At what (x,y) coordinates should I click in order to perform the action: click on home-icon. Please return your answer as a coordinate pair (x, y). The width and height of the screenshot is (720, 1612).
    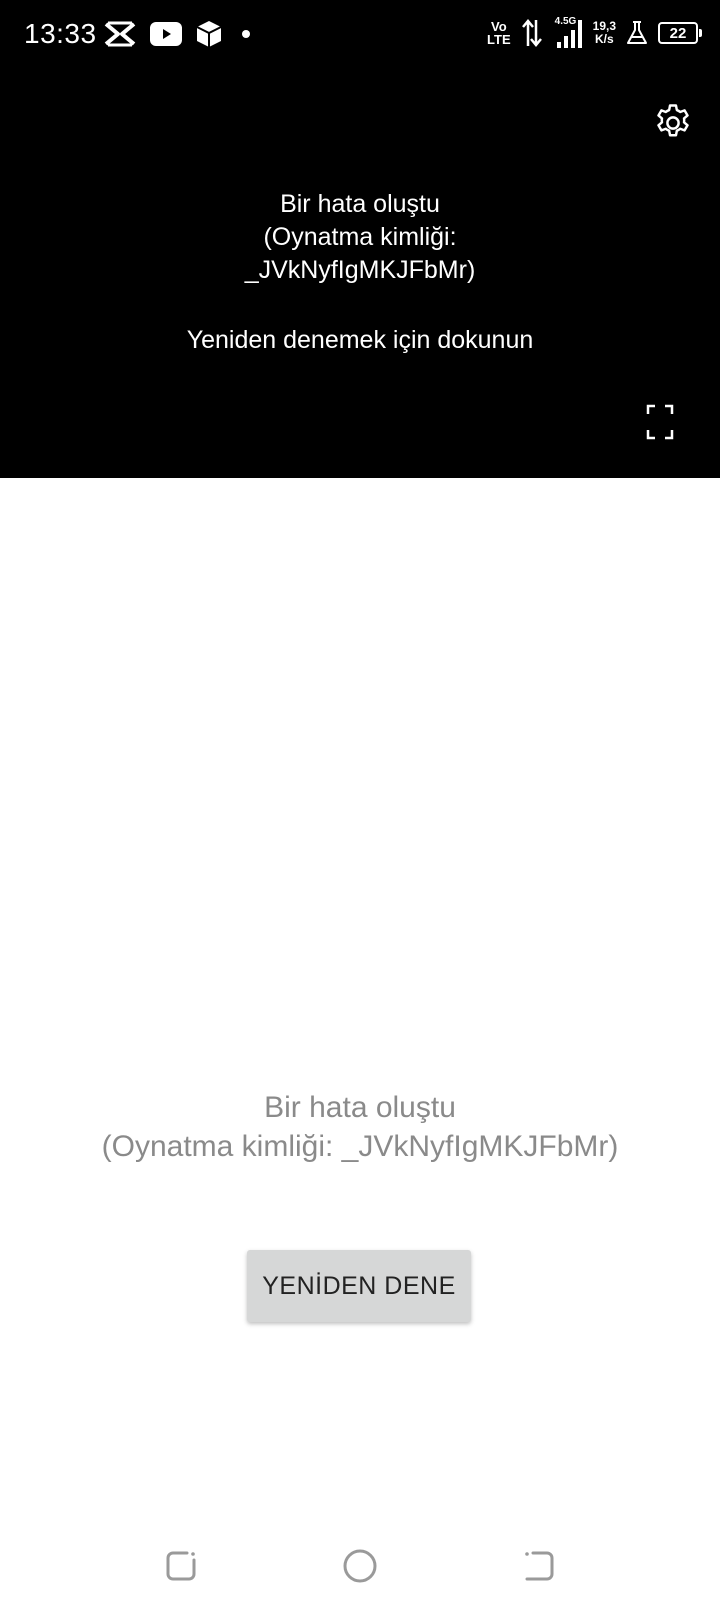
    Looking at the image, I should click on (360, 1566).